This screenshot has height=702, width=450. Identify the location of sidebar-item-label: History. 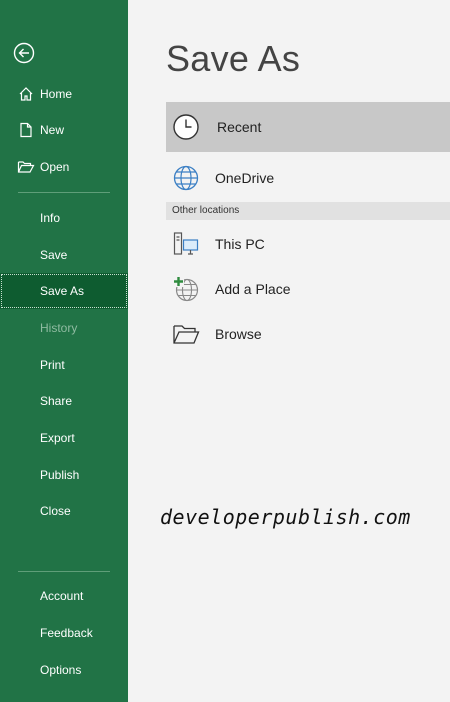
(59, 328).